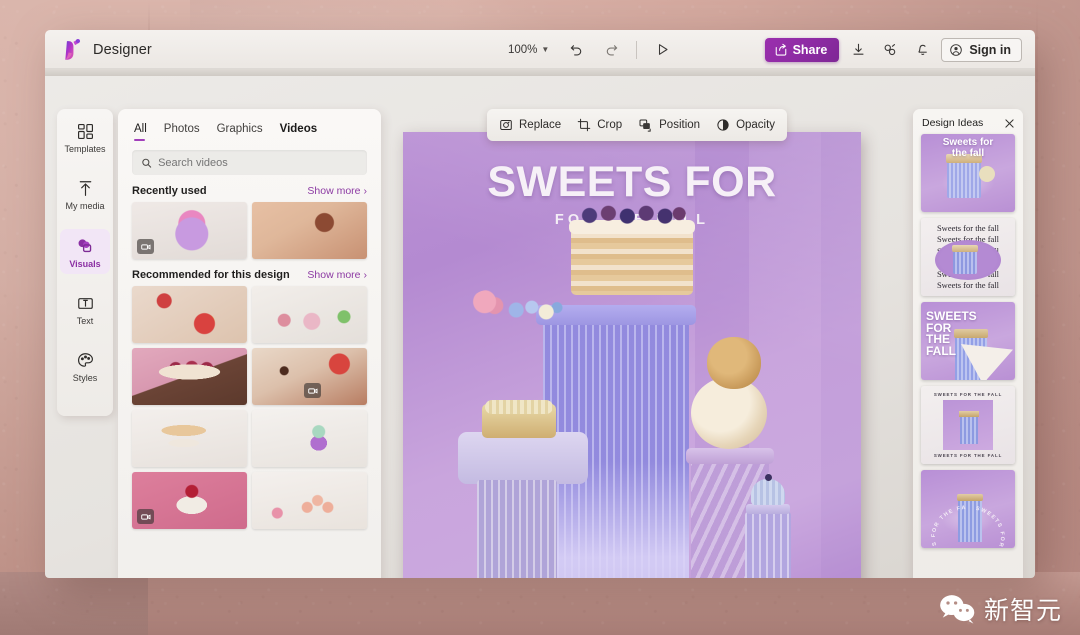 The image size is (1080, 635). I want to click on sidebar-item-label: My media, so click(85, 206).